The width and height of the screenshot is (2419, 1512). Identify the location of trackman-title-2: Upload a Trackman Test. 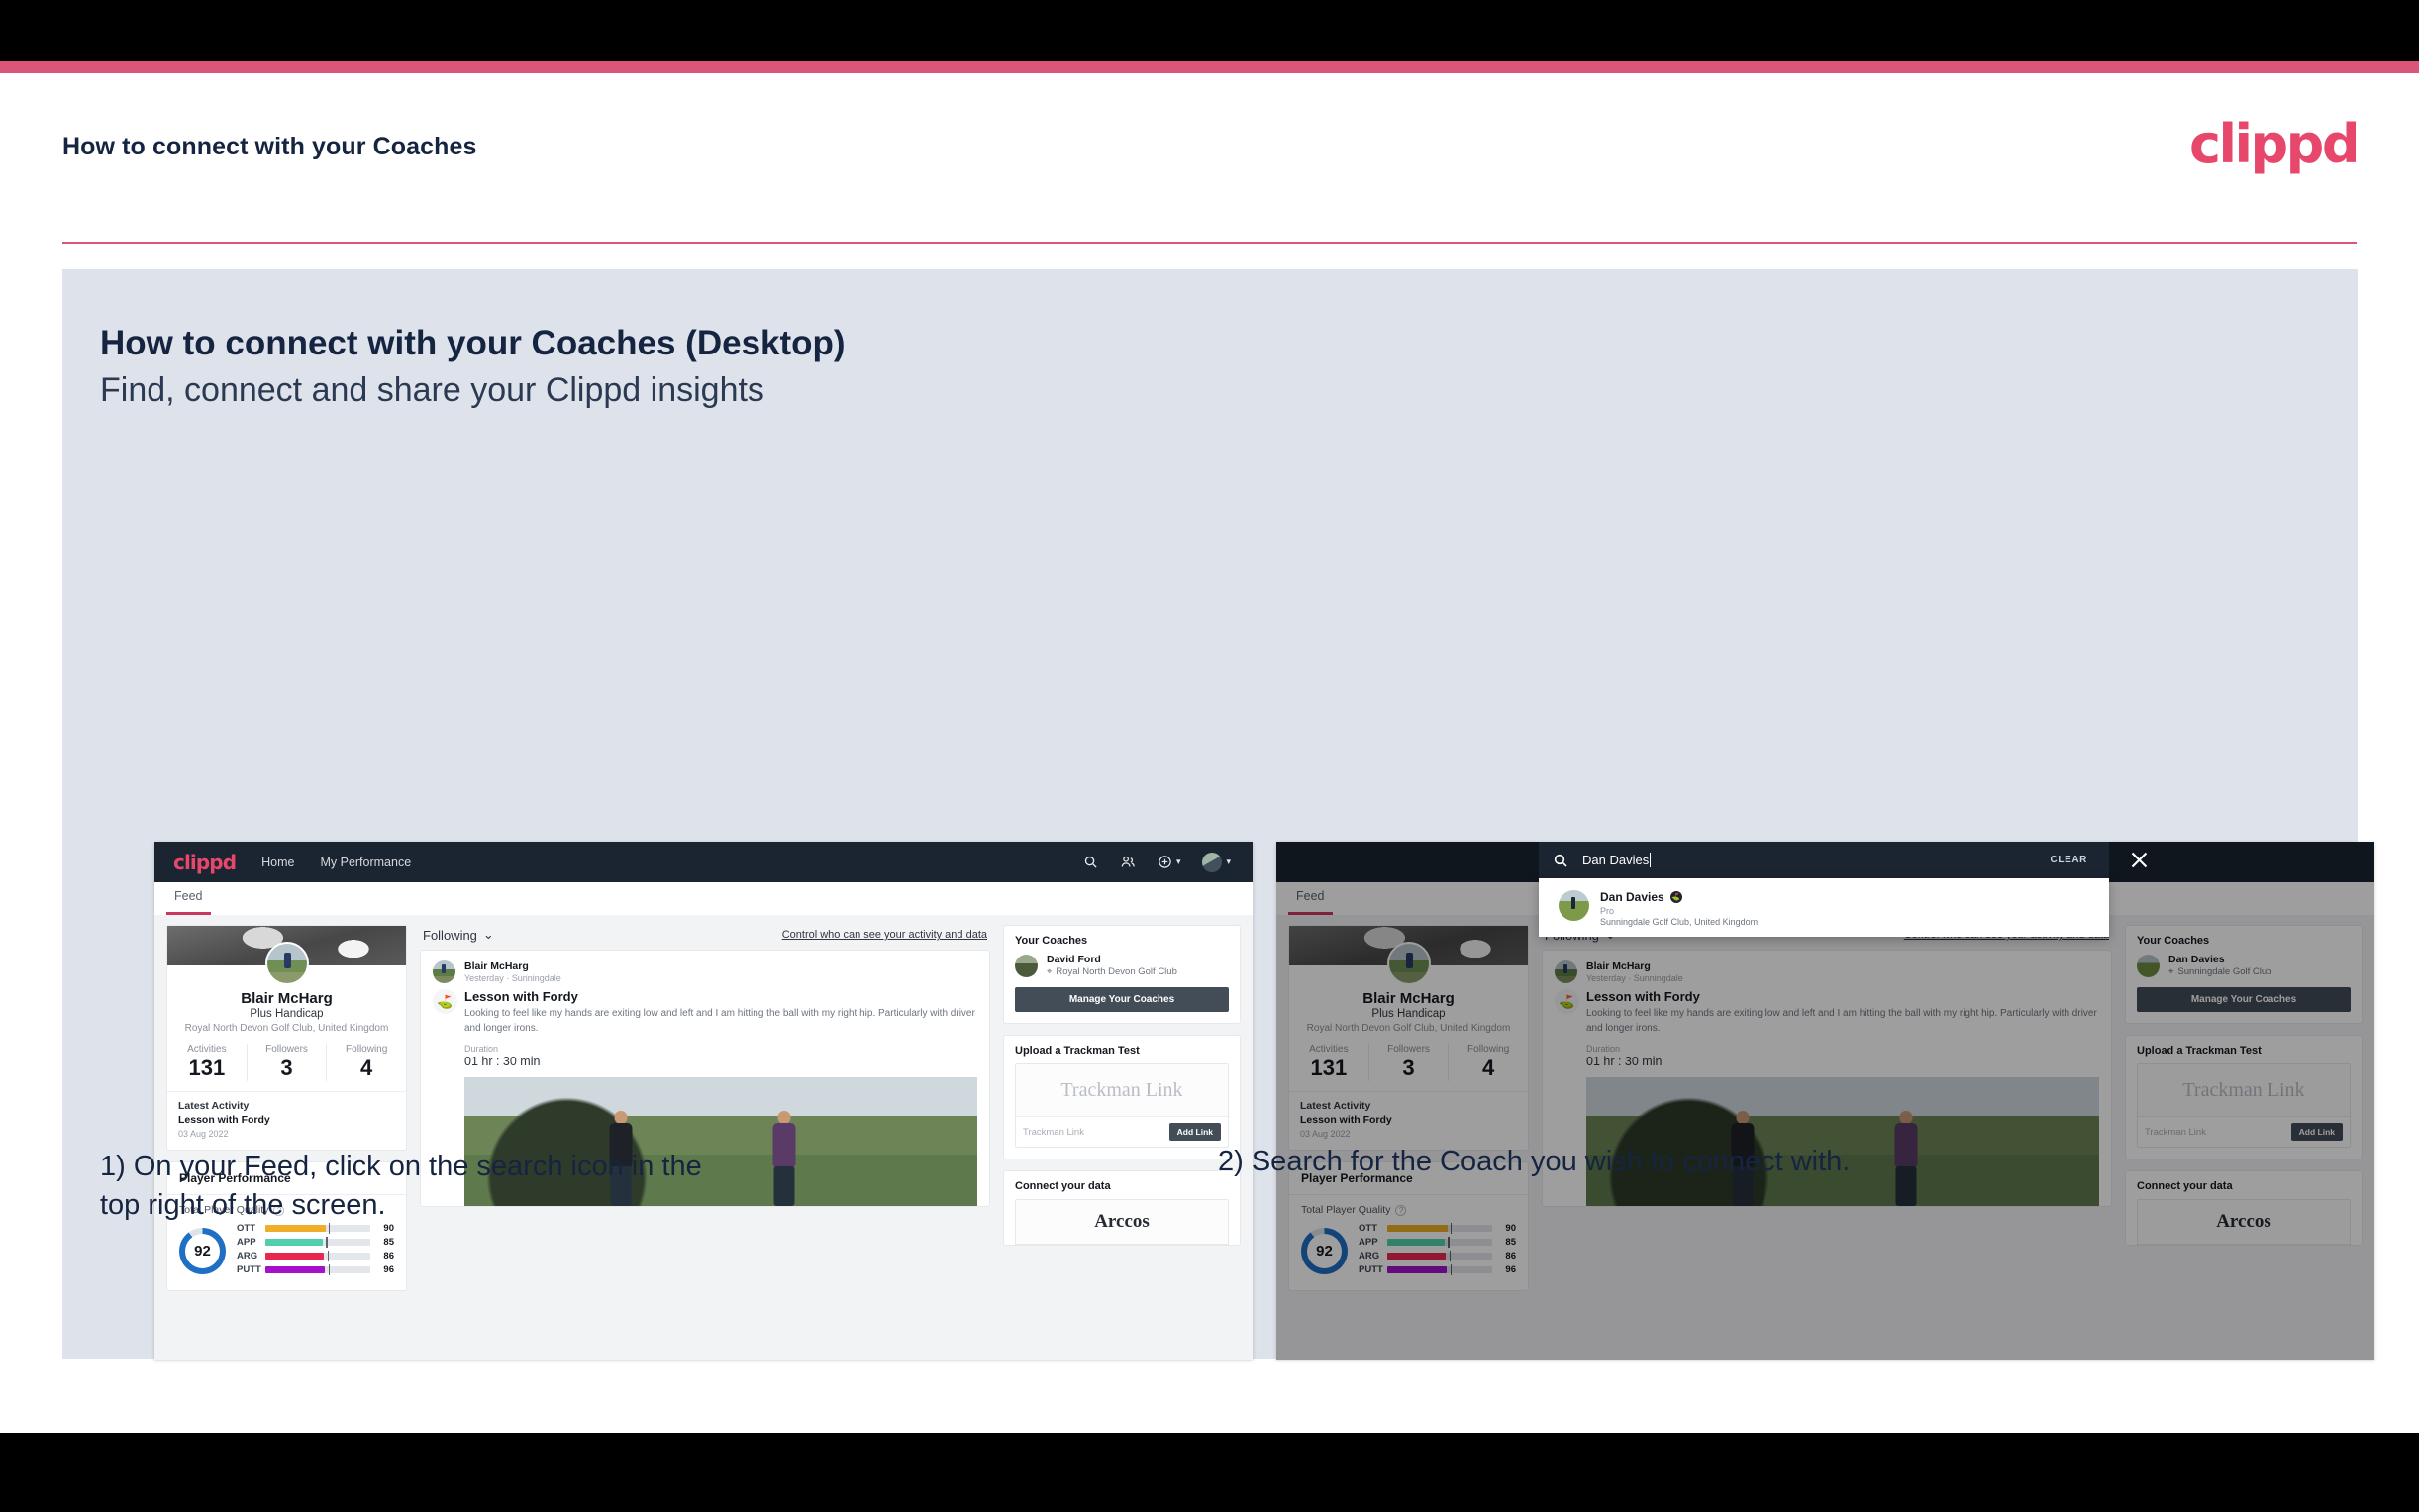
(2199, 1051).